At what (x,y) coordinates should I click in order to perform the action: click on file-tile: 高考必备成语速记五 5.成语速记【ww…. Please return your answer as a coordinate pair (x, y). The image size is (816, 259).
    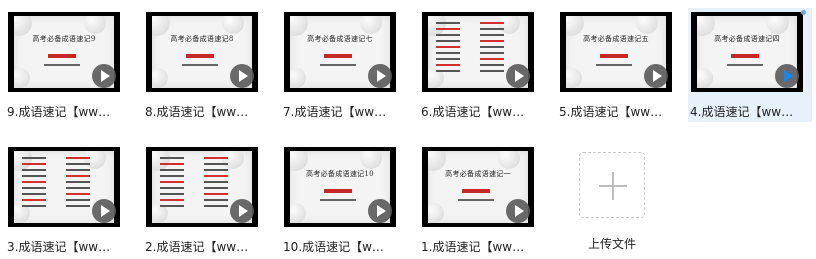
    Looking at the image, I should click on (619, 65).